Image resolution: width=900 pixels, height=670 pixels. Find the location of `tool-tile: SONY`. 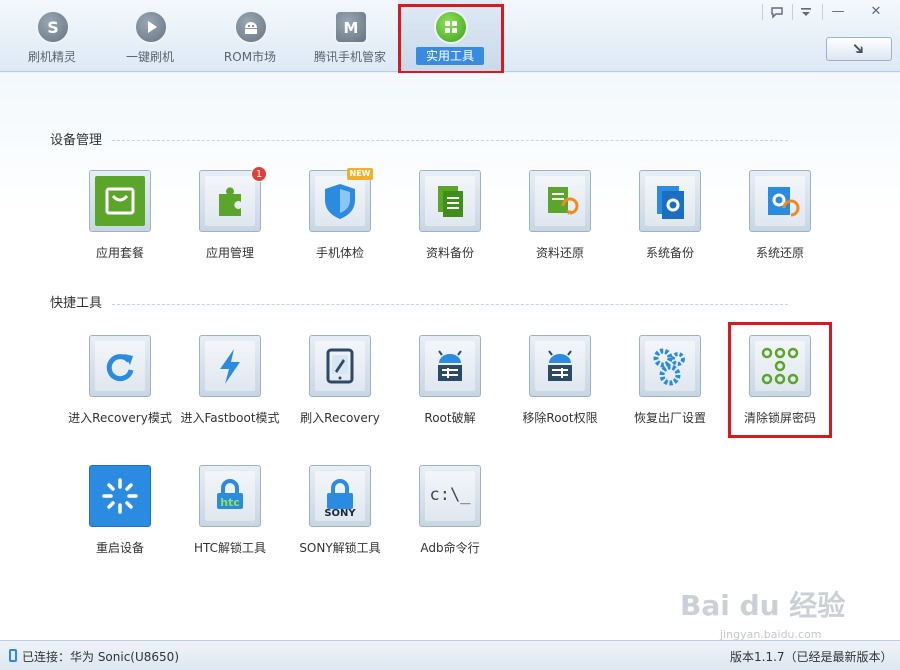

tool-tile: SONY is located at coordinates (340, 496).